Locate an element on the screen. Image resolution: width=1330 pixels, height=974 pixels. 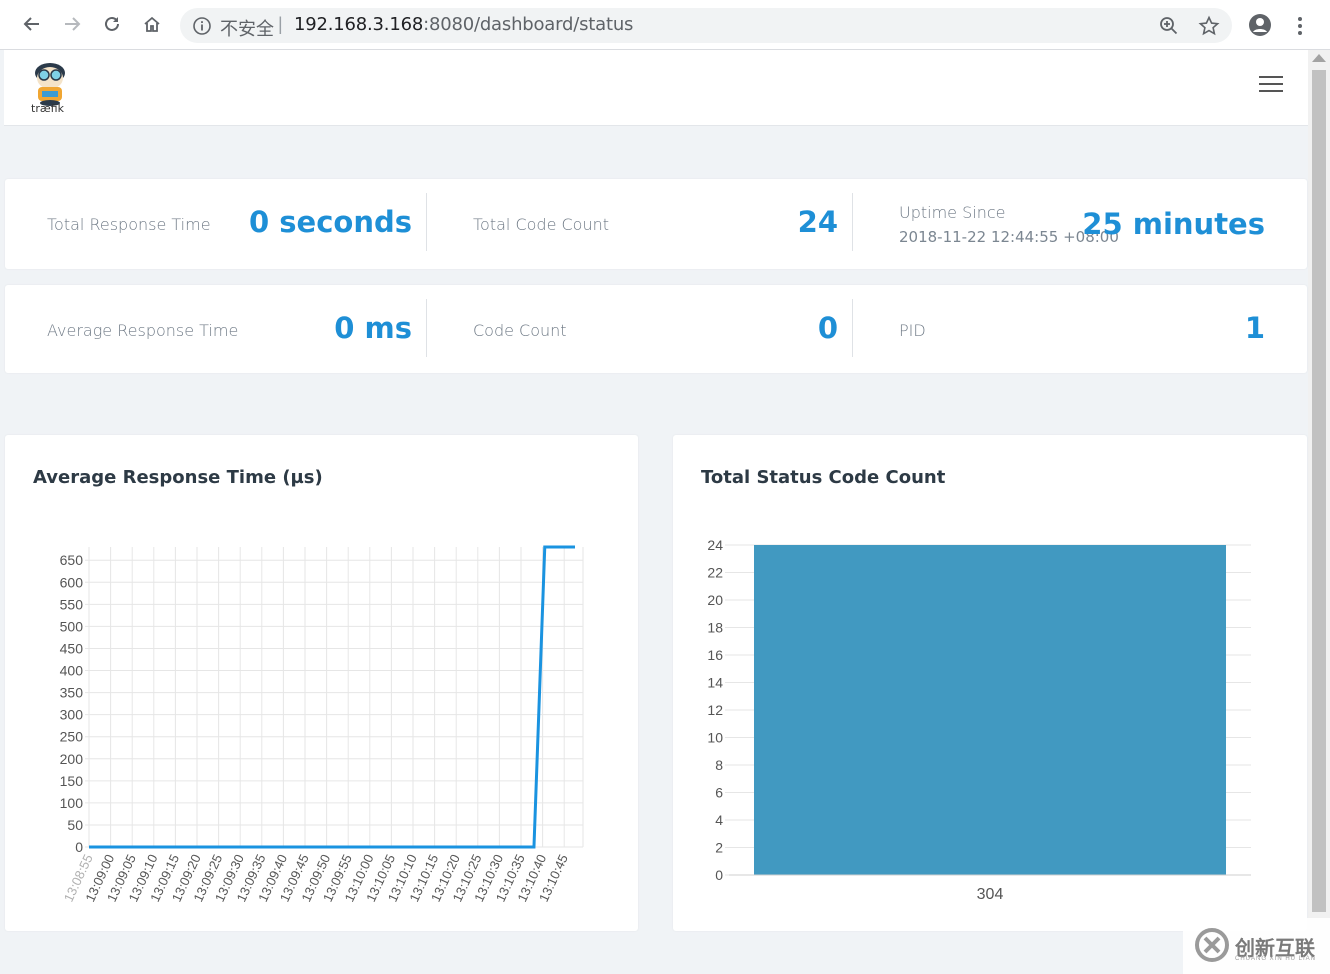
url-text: 192.168.3.168:8080/dashboard/status is located at coordinates (463, 24).